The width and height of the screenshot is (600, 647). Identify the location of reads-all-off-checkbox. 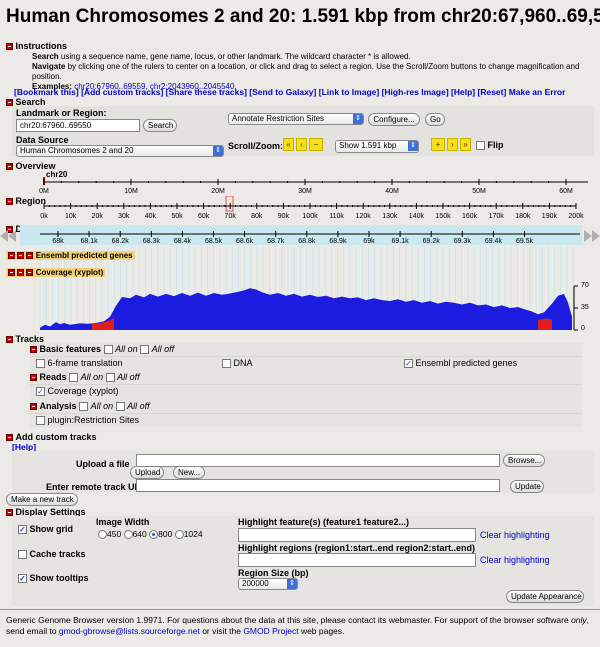
(110, 378).